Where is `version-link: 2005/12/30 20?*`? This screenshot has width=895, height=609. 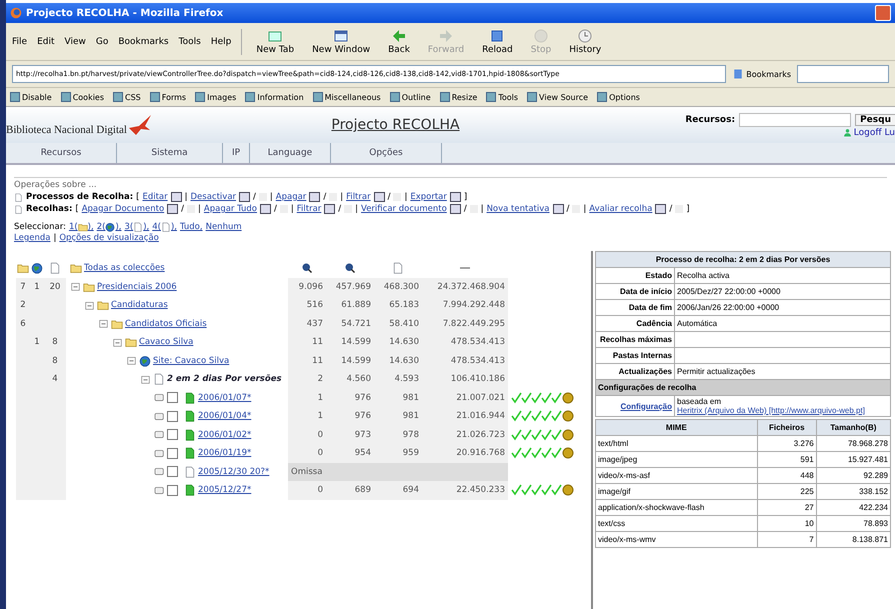
version-link: 2005/12/30 20?* is located at coordinates (234, 471).